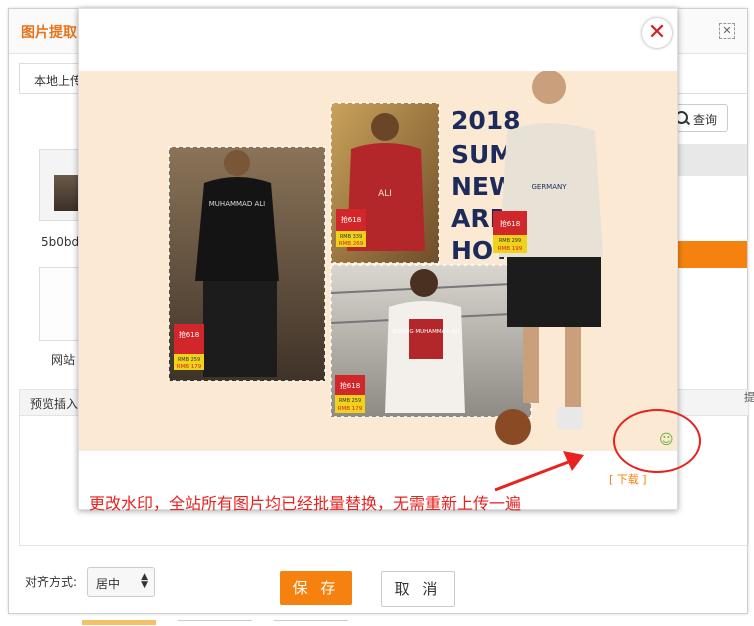  Describe the element at coordinates (749, 397) in the screenshot. I see `edge-text: 提` at that location.